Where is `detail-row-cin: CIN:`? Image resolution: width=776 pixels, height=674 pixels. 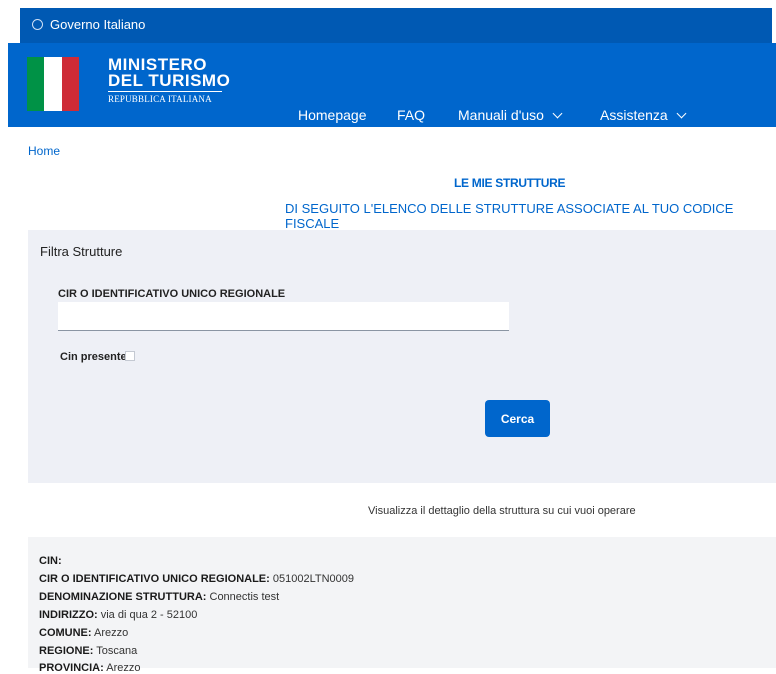
detail-row-cin: CIN: is located at coordinates (50, 561).